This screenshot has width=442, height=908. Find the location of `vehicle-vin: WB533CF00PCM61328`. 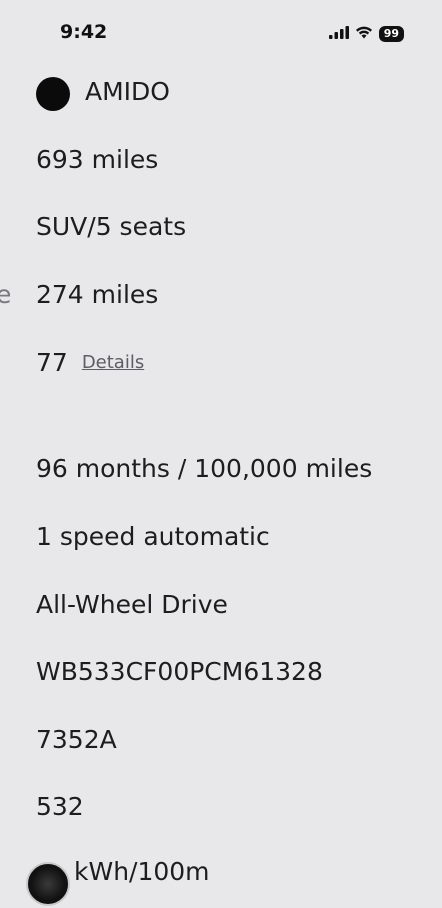

vehicle-vin: WB533CF00PCM61328 is located at coordinates (179, 671).